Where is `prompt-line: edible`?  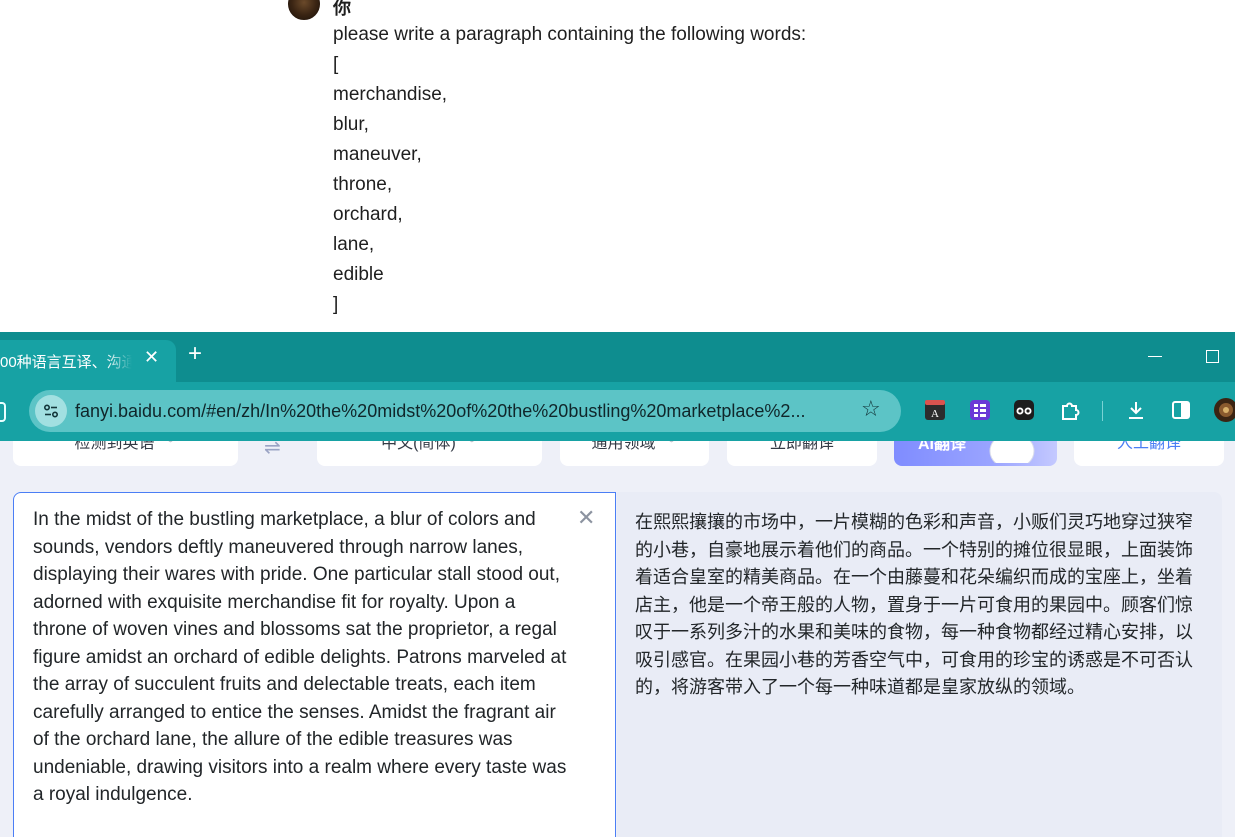
prompt-line: edible is located at coordinates (358, 274).